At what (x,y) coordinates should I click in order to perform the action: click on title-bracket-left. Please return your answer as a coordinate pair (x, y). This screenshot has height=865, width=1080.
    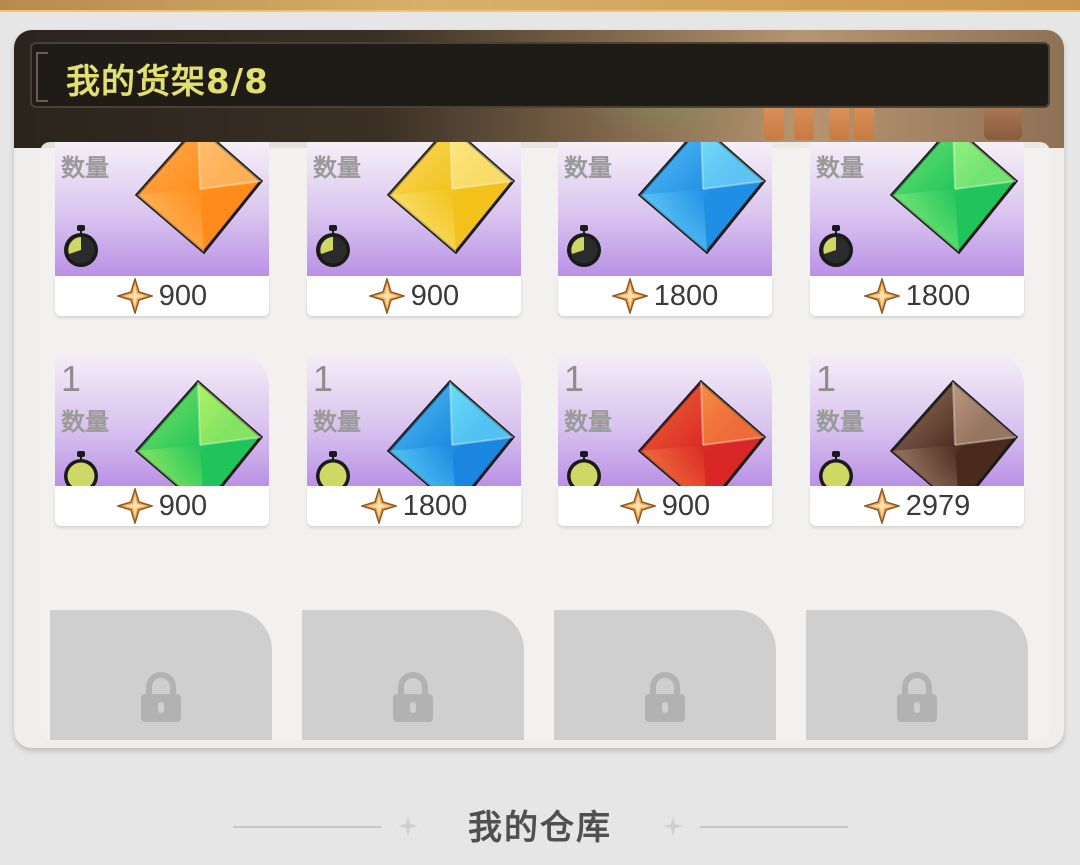
    Looking at the image, I should click on (42, 77).